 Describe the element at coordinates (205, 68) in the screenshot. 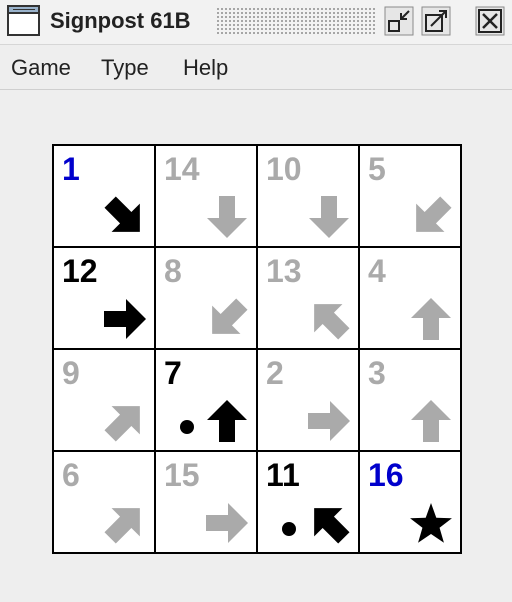

I see `menu-help: Help` at that location.